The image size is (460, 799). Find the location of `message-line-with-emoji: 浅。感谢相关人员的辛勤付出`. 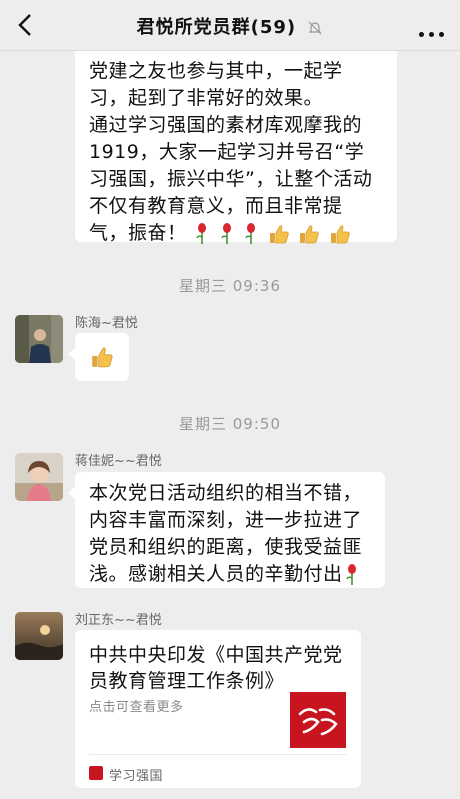

message-line-with-emoji: 浅。感谢相关人员的辛勤付出 is located at coordinates (236, 574).